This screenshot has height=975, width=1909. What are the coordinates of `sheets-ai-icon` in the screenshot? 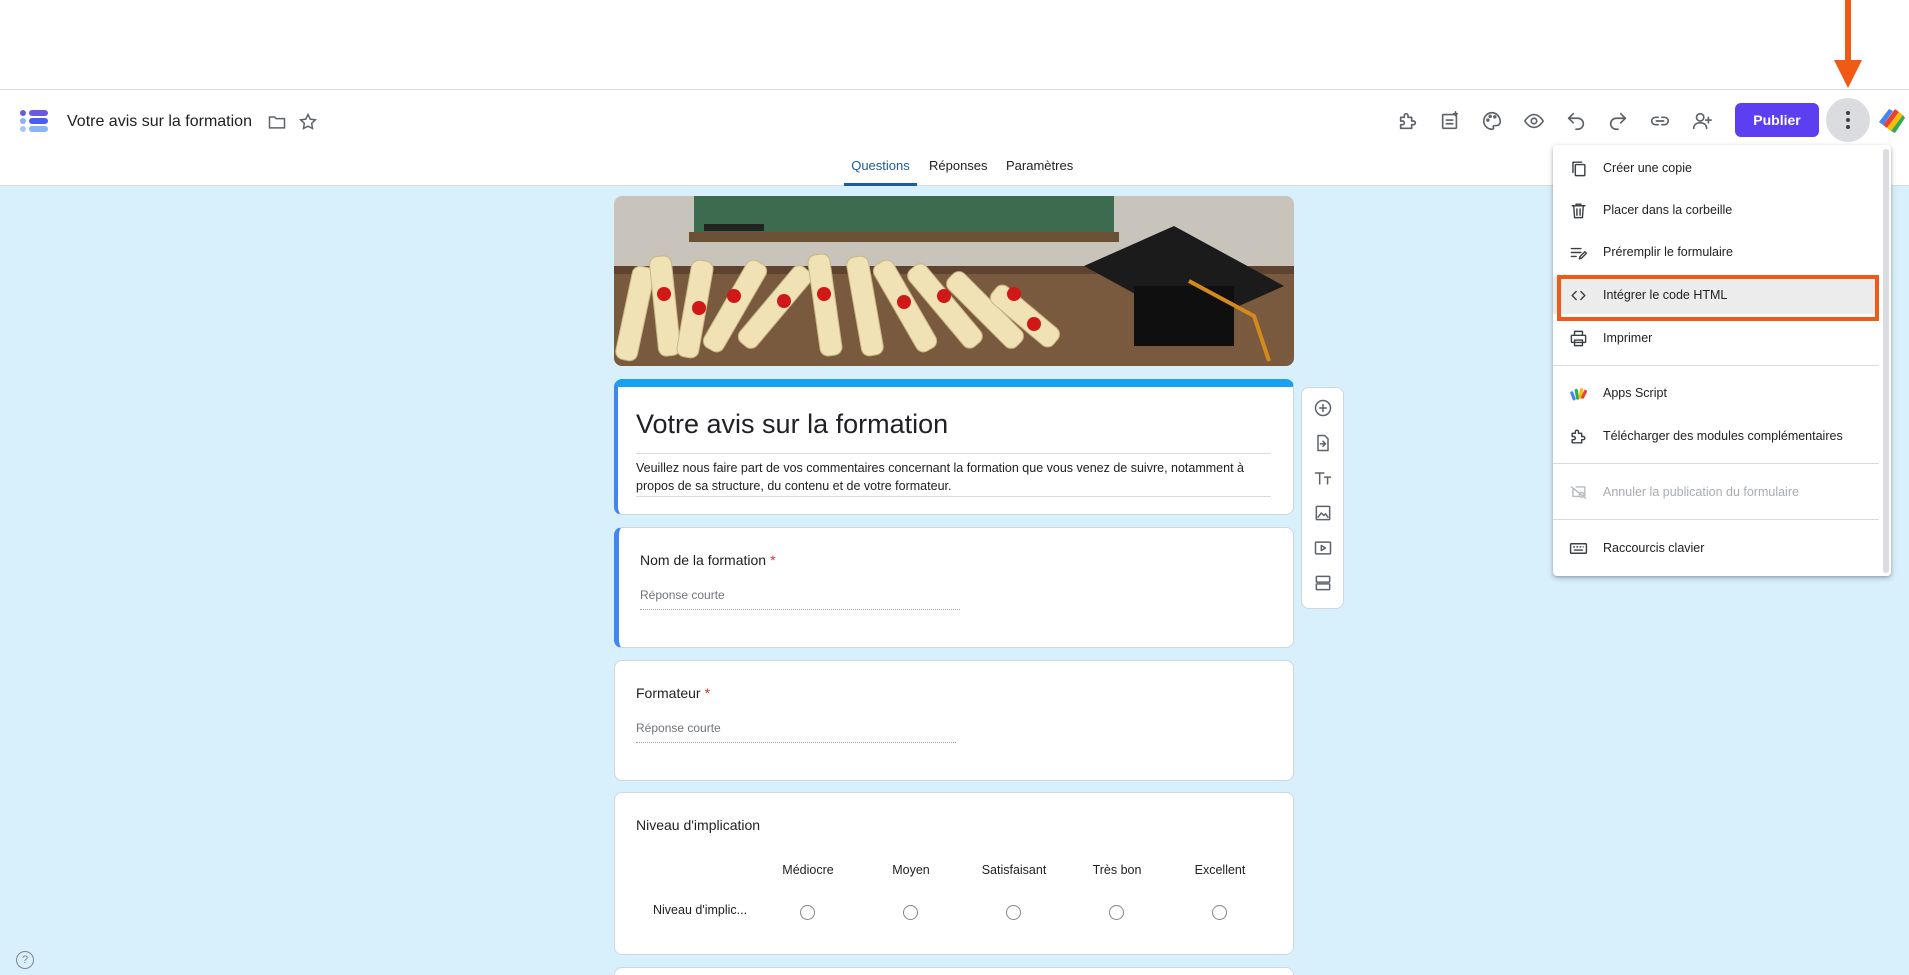 It's located at (1450, 121).